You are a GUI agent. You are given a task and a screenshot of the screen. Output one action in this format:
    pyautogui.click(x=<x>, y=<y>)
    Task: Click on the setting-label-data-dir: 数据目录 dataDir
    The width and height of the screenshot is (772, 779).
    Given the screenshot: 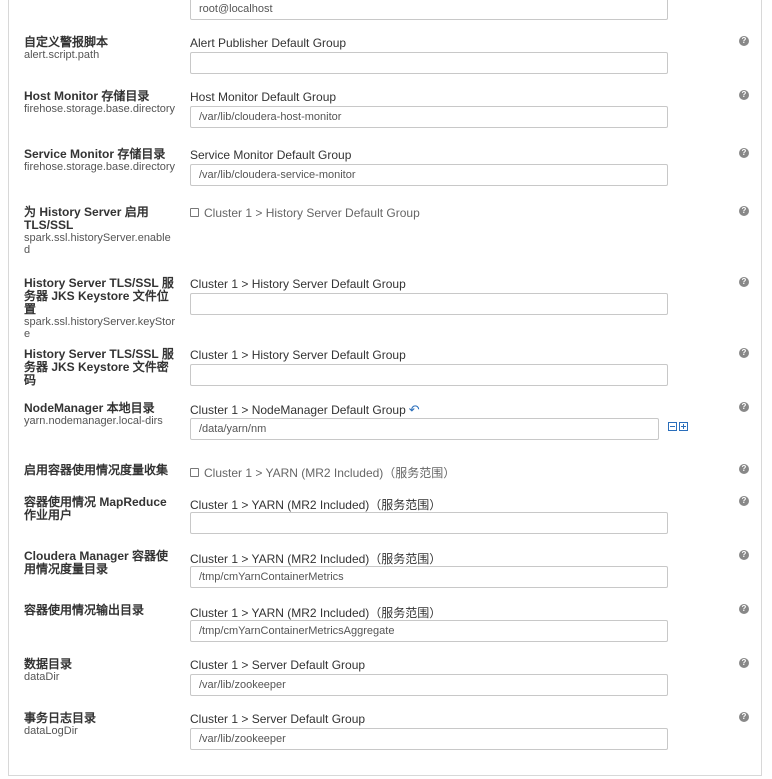 What is the action you would take?
    pyautogui.click(x=100, y=670)
    